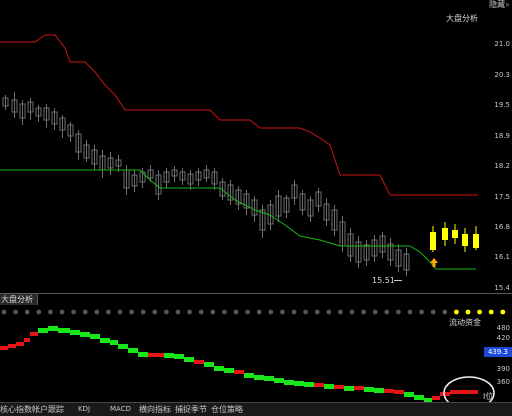  I want to click on corner-label: I位, so click(488, 396).